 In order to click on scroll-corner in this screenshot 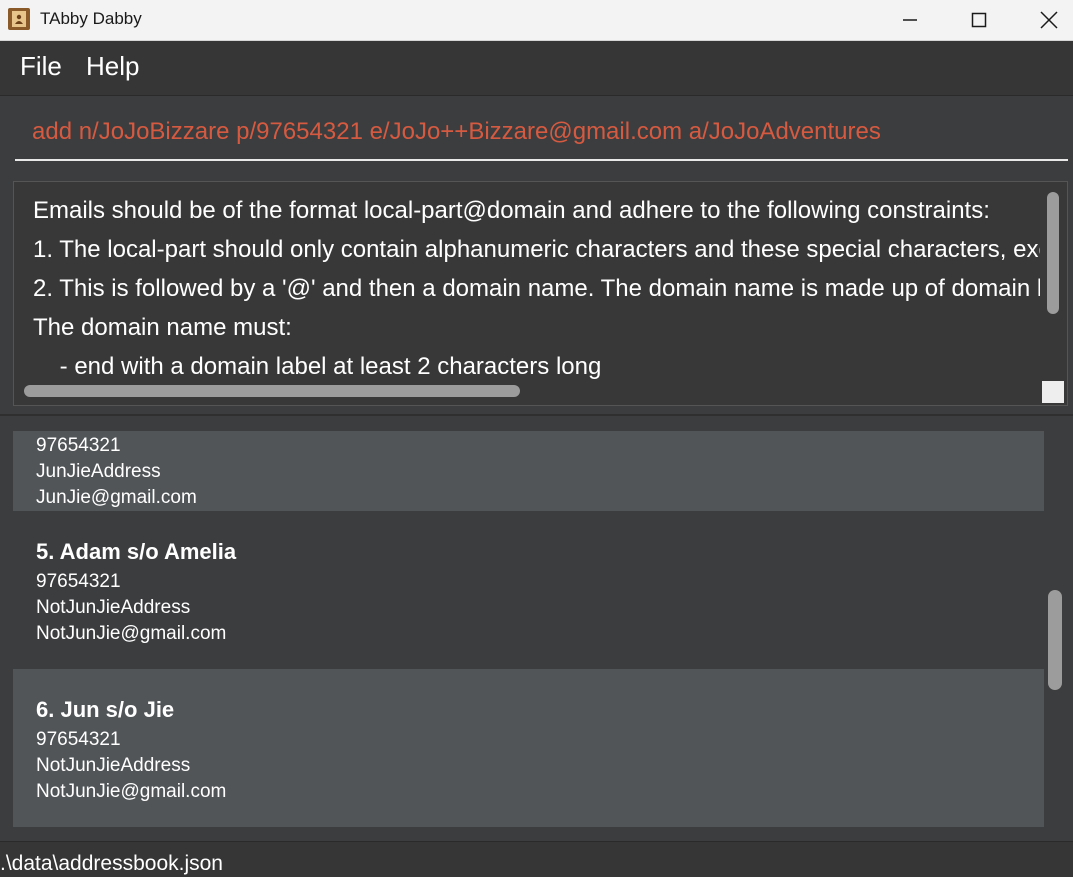, I will do `click(1053, 392)`.